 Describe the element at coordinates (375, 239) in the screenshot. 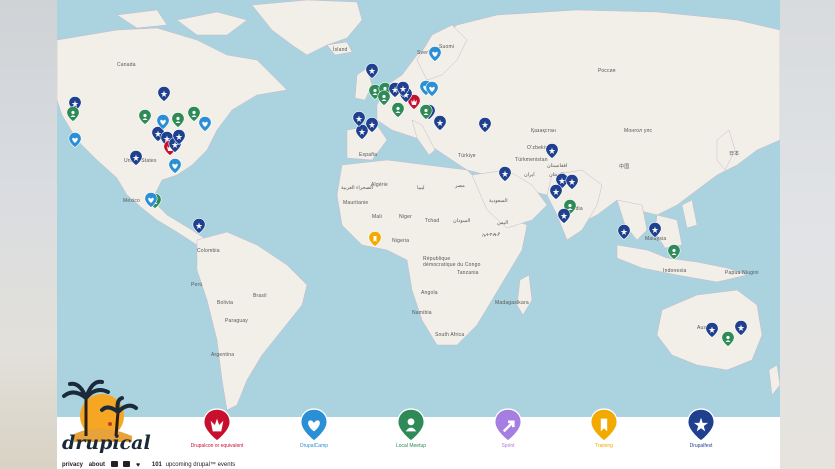

I see `event-marker-training` at that location.